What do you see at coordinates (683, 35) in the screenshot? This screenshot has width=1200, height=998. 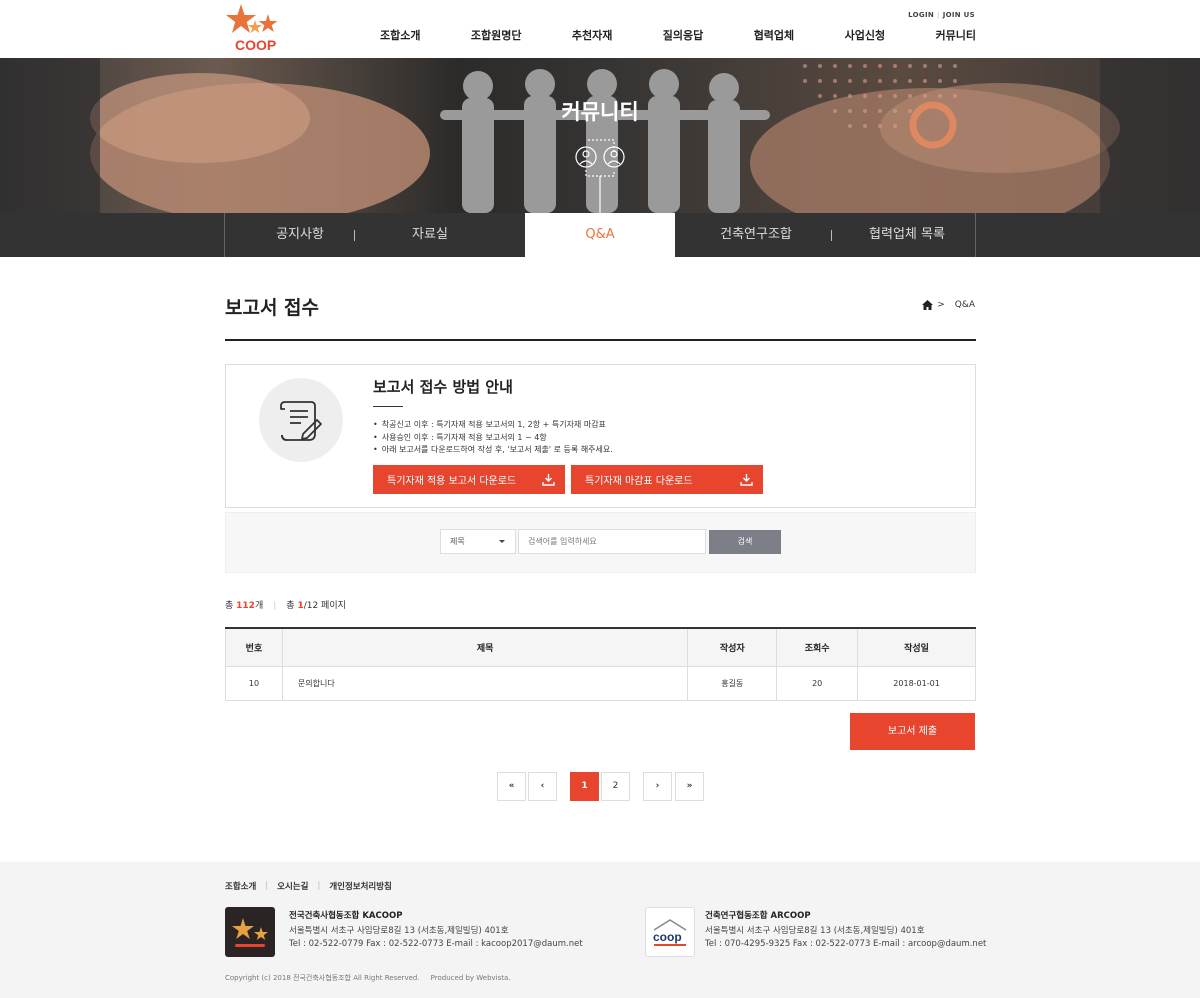 I see `nav-item-qna: 질의응답` at bounding box center [683, 35].